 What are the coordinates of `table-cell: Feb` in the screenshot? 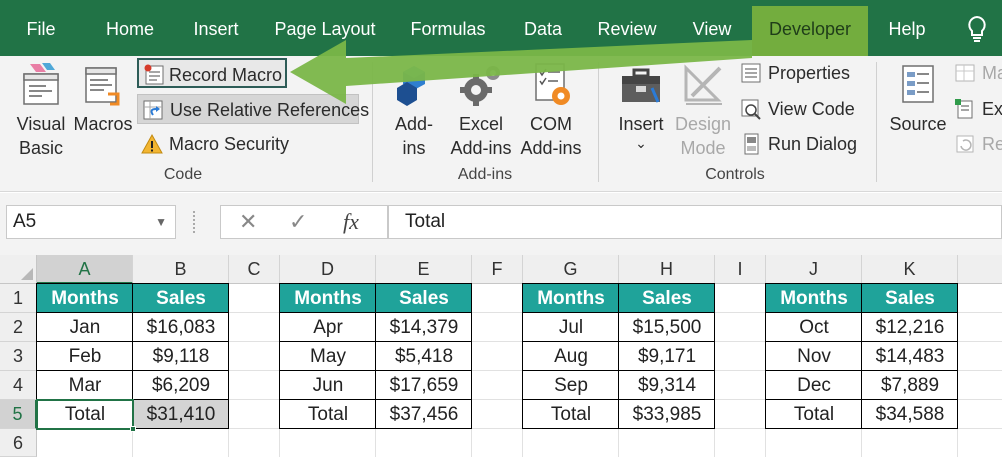 It's located at (85, 356).